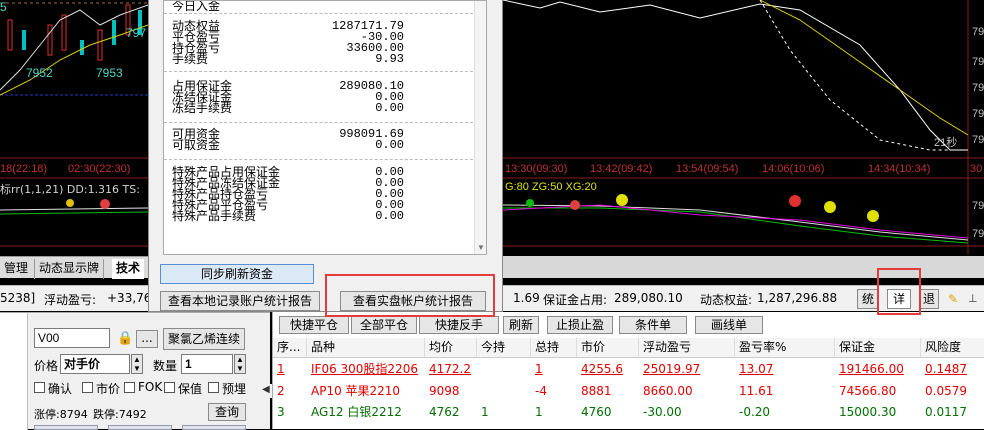 This screenshot has width=984, height=430. What do you see at coordinates (240, 364) in the screenshot?
I see `qty-spin-icon: ▲ ▼` at bounding box center [240, 364].